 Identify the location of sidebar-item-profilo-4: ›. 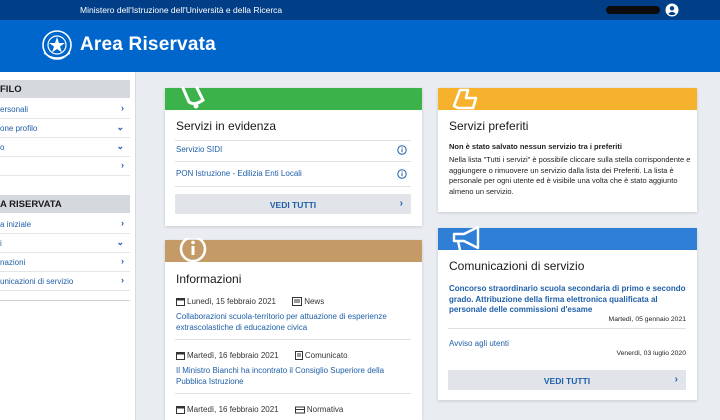
(65, 166).